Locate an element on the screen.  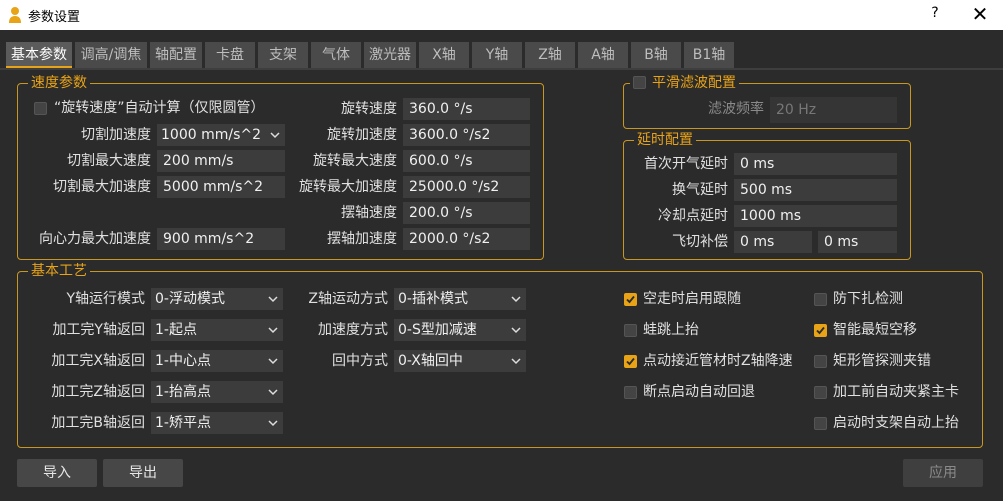
speed-params-legend: 速度参数 is located at coordinates (59, 83).